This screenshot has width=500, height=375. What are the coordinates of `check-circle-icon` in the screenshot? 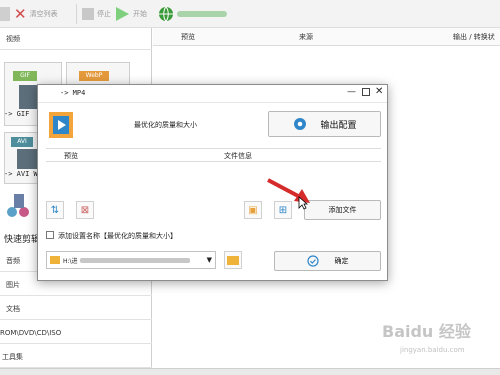 It's located at (312, 261).